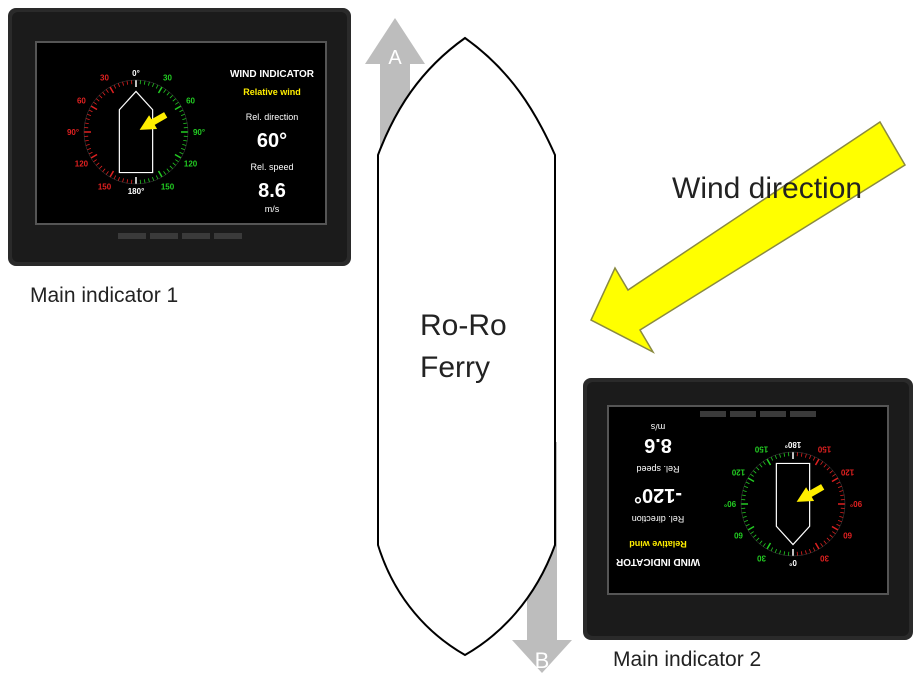  Describe the element at coordinates (767, 188) in the screenshot. I see `wind-direction-label: Wind direction` at that location.